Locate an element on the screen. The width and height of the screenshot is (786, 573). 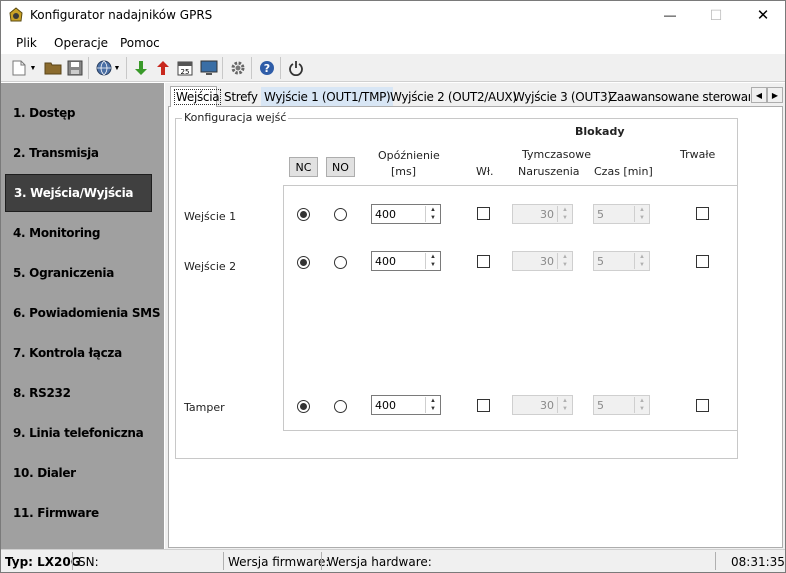
toolbar-separator is located at coordinates (126, 68).